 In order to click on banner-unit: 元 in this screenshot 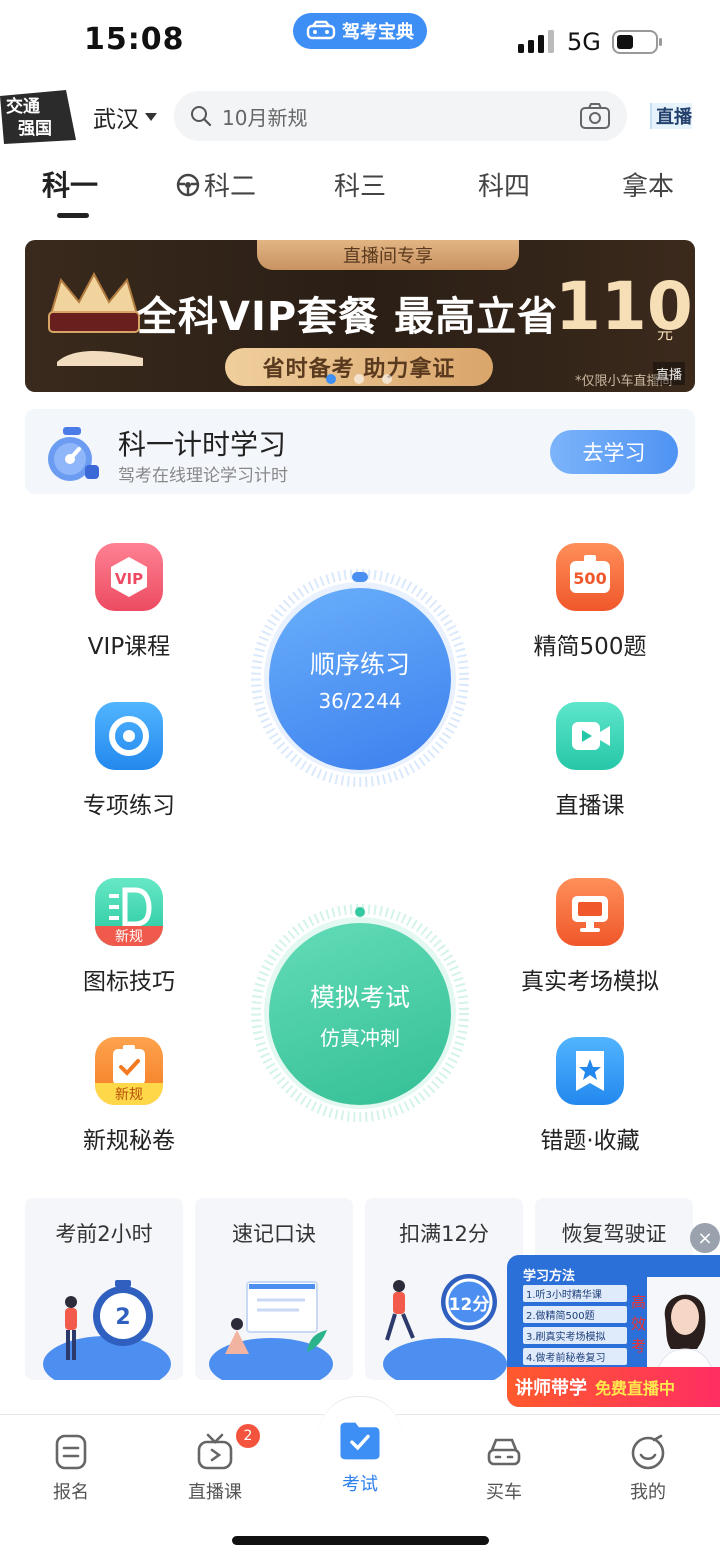, I will do `click(665, 333)`.